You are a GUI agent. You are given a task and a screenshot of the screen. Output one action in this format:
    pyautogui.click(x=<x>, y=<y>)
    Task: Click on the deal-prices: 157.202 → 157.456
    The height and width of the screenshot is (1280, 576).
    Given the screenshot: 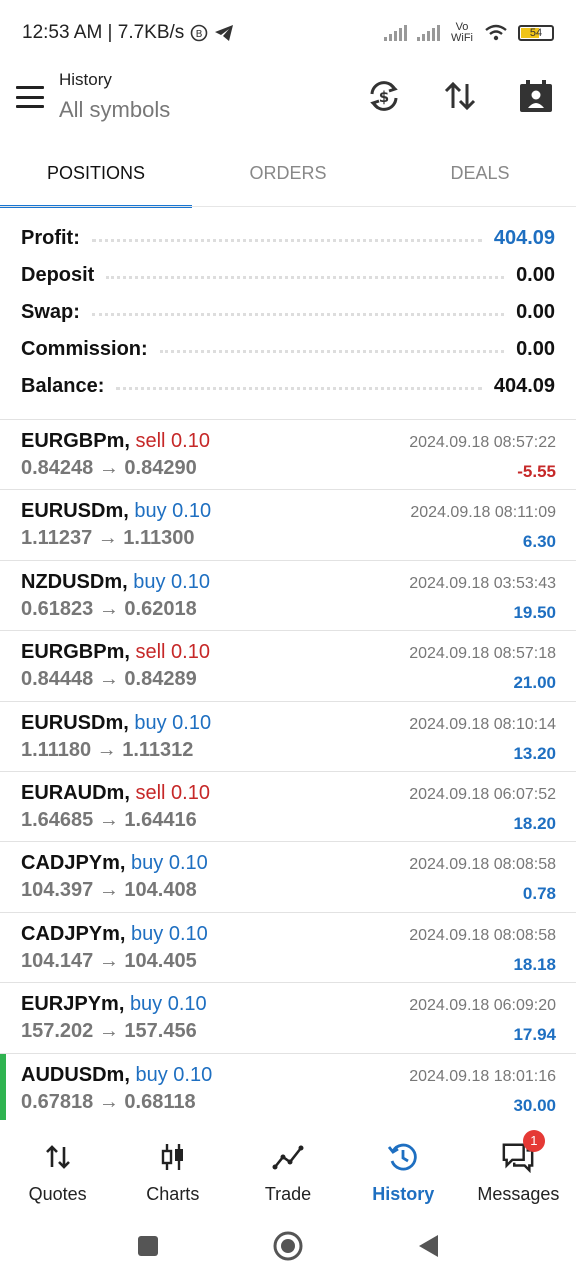 What is the action you would take?
    pyautogui.click(x=109, y=1031)
    